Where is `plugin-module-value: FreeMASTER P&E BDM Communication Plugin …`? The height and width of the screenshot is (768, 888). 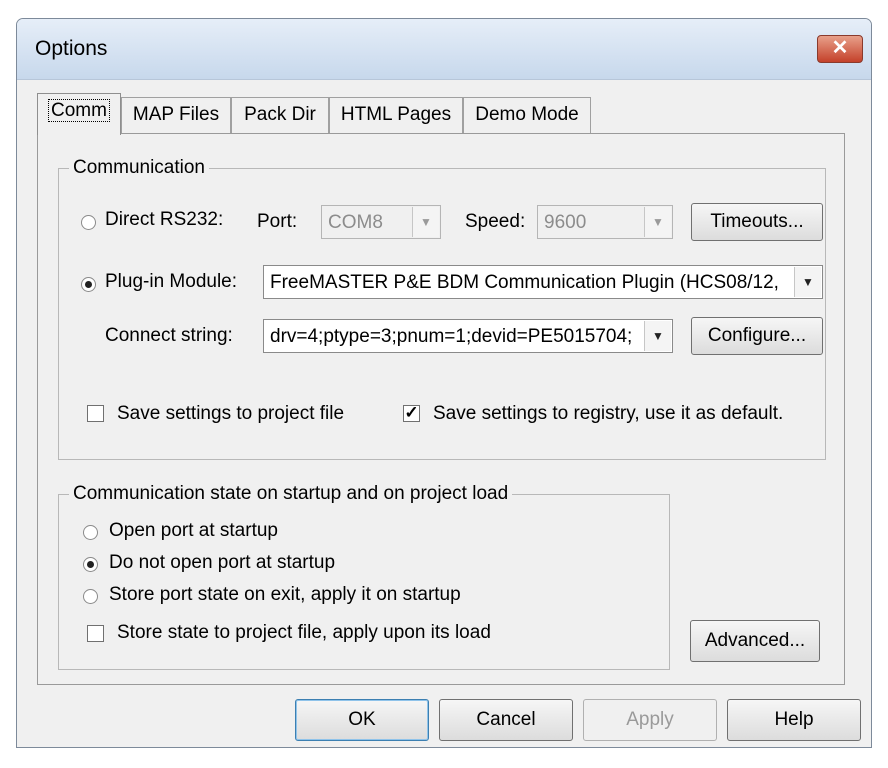 plugin-module-value: FreeMASTER P&E BDM Communication Plugin … is located at coordinates (524, 282).